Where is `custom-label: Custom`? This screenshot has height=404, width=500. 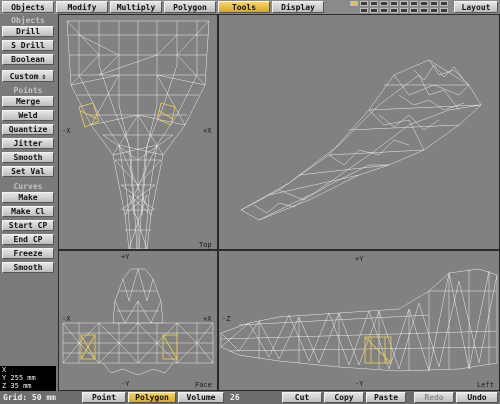
custom-label: Custom is located at coordinates (24, 76).